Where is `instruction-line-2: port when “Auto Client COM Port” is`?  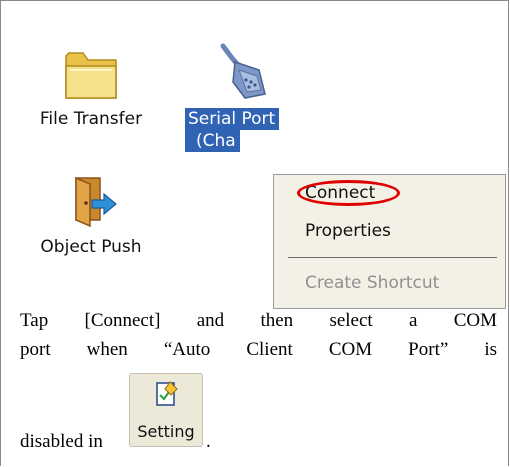 instruction-line-2: port when “Auto Client COM Port” is is located at coordinates (258, 349).